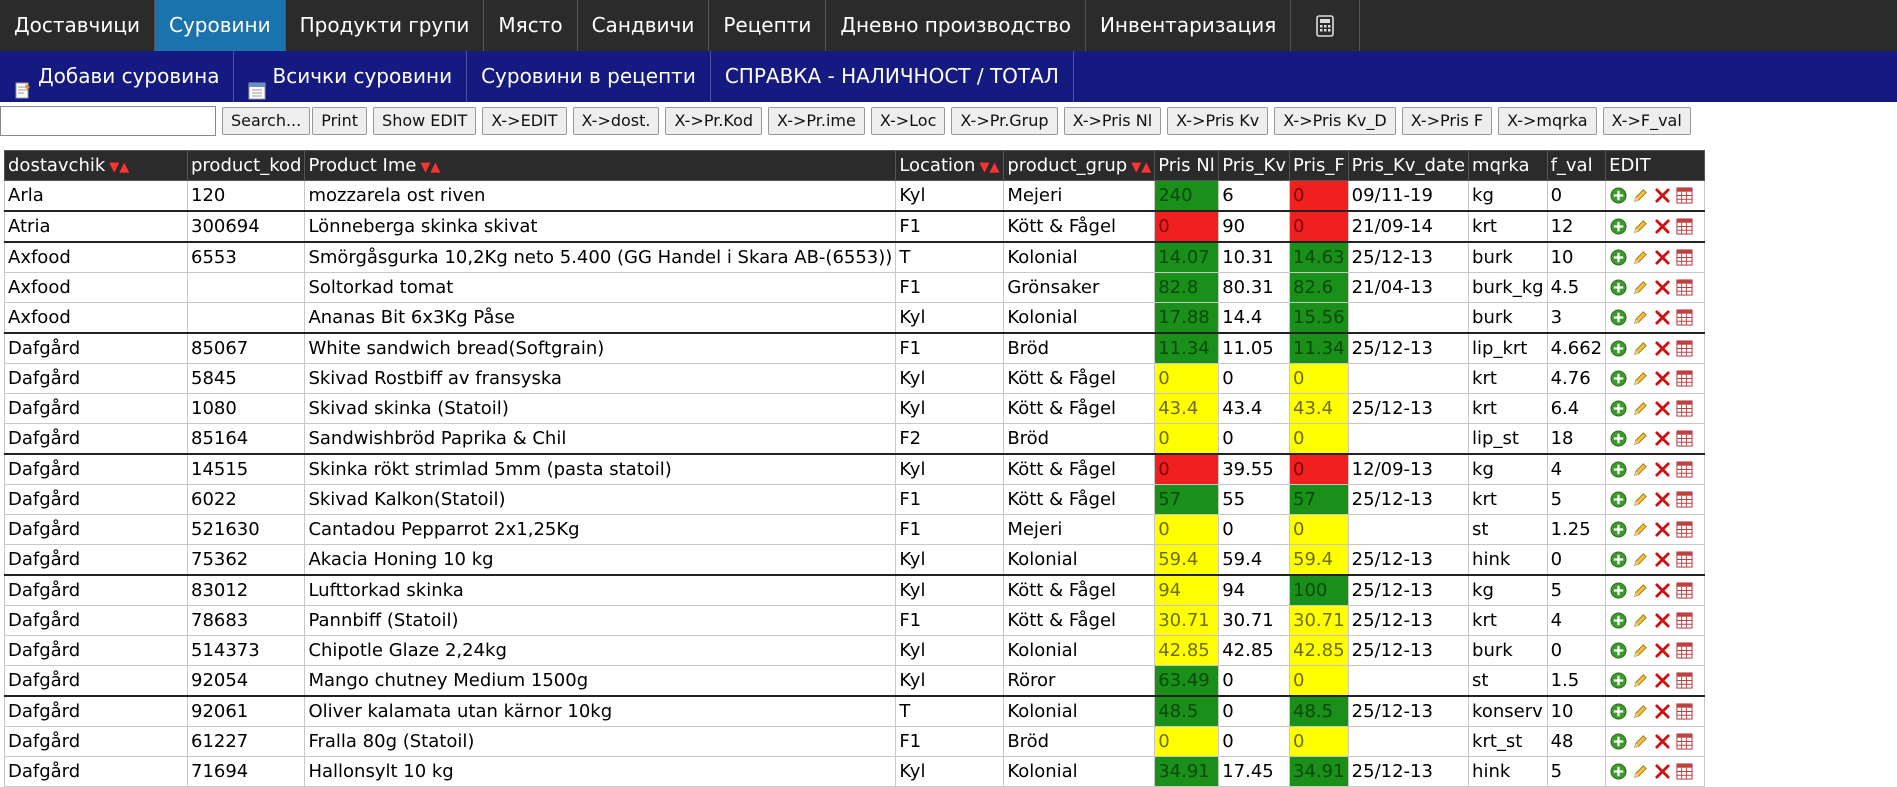 The image size is (1897, 787). I want to click on column-header-1: product_kod, so click(246, 165).